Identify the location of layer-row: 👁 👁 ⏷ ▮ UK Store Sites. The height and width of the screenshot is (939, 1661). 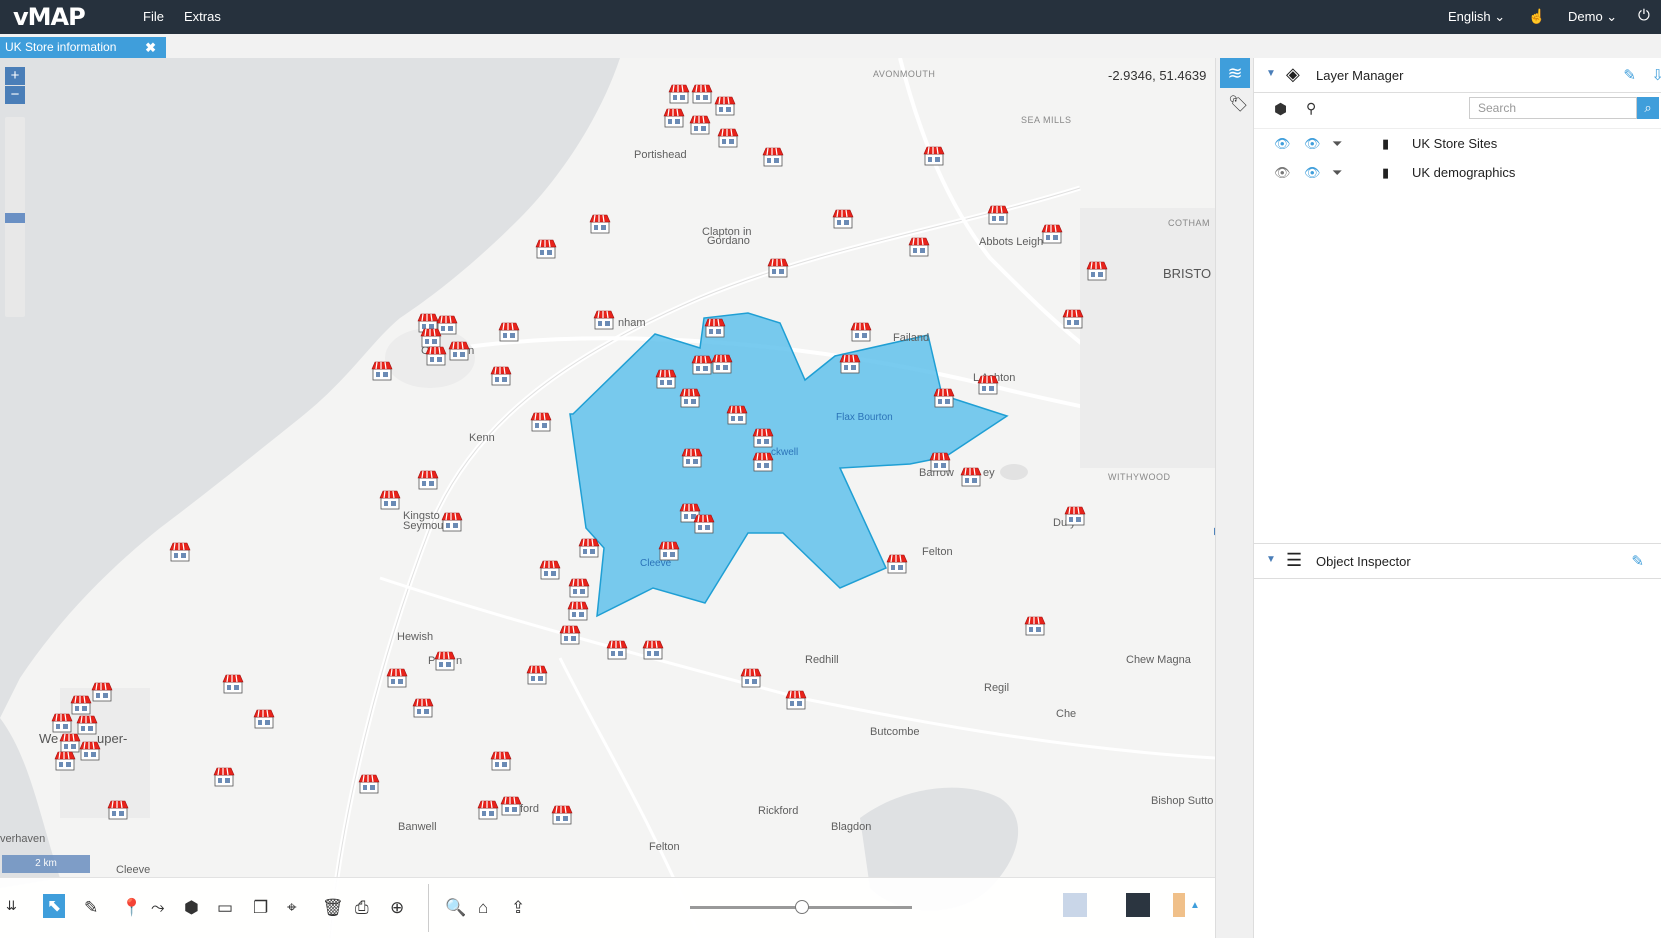
(1457, 144).